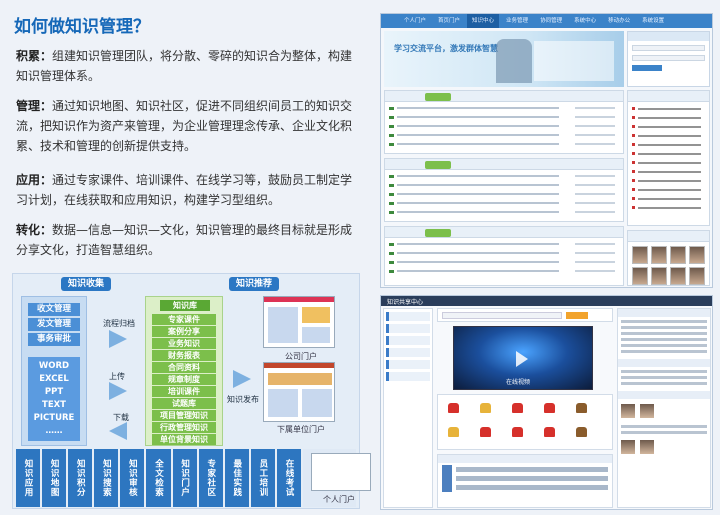 The width and height of the screenshot is (720, 515). Describe the element at coordinates (668, 158) in the screenshot. I see `ranking-list` at that location.